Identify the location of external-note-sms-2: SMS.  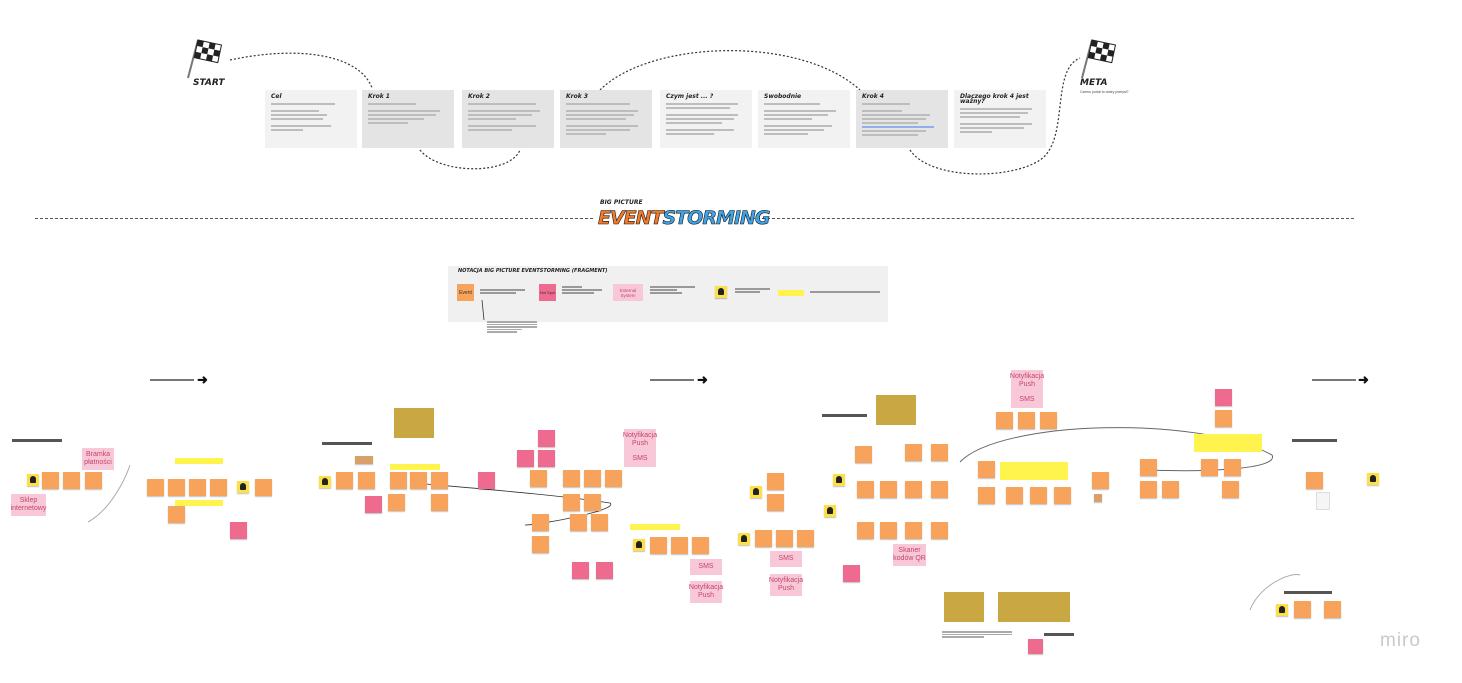
(706, 567).